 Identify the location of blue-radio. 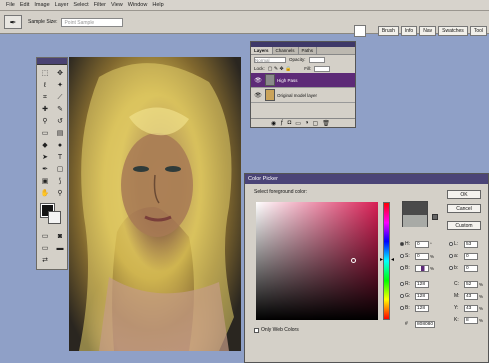
(402, 308).